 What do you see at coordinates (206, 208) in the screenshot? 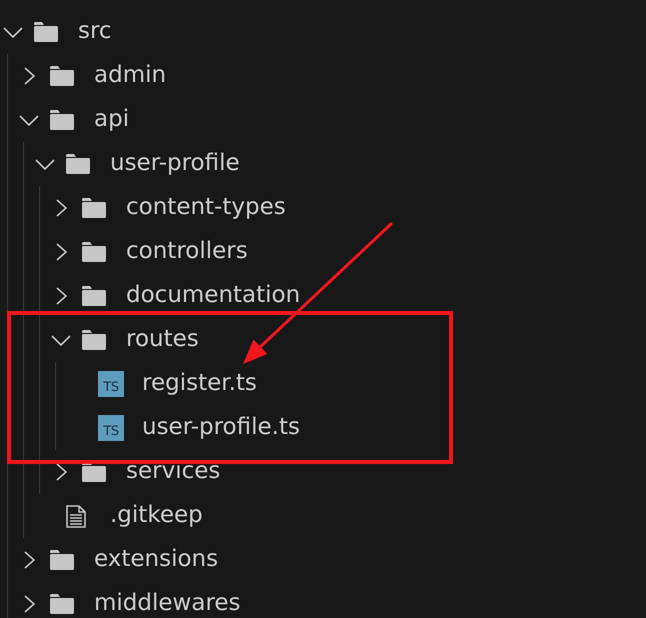
I see `folder-name: content-types` at bounding box center [206, 208].